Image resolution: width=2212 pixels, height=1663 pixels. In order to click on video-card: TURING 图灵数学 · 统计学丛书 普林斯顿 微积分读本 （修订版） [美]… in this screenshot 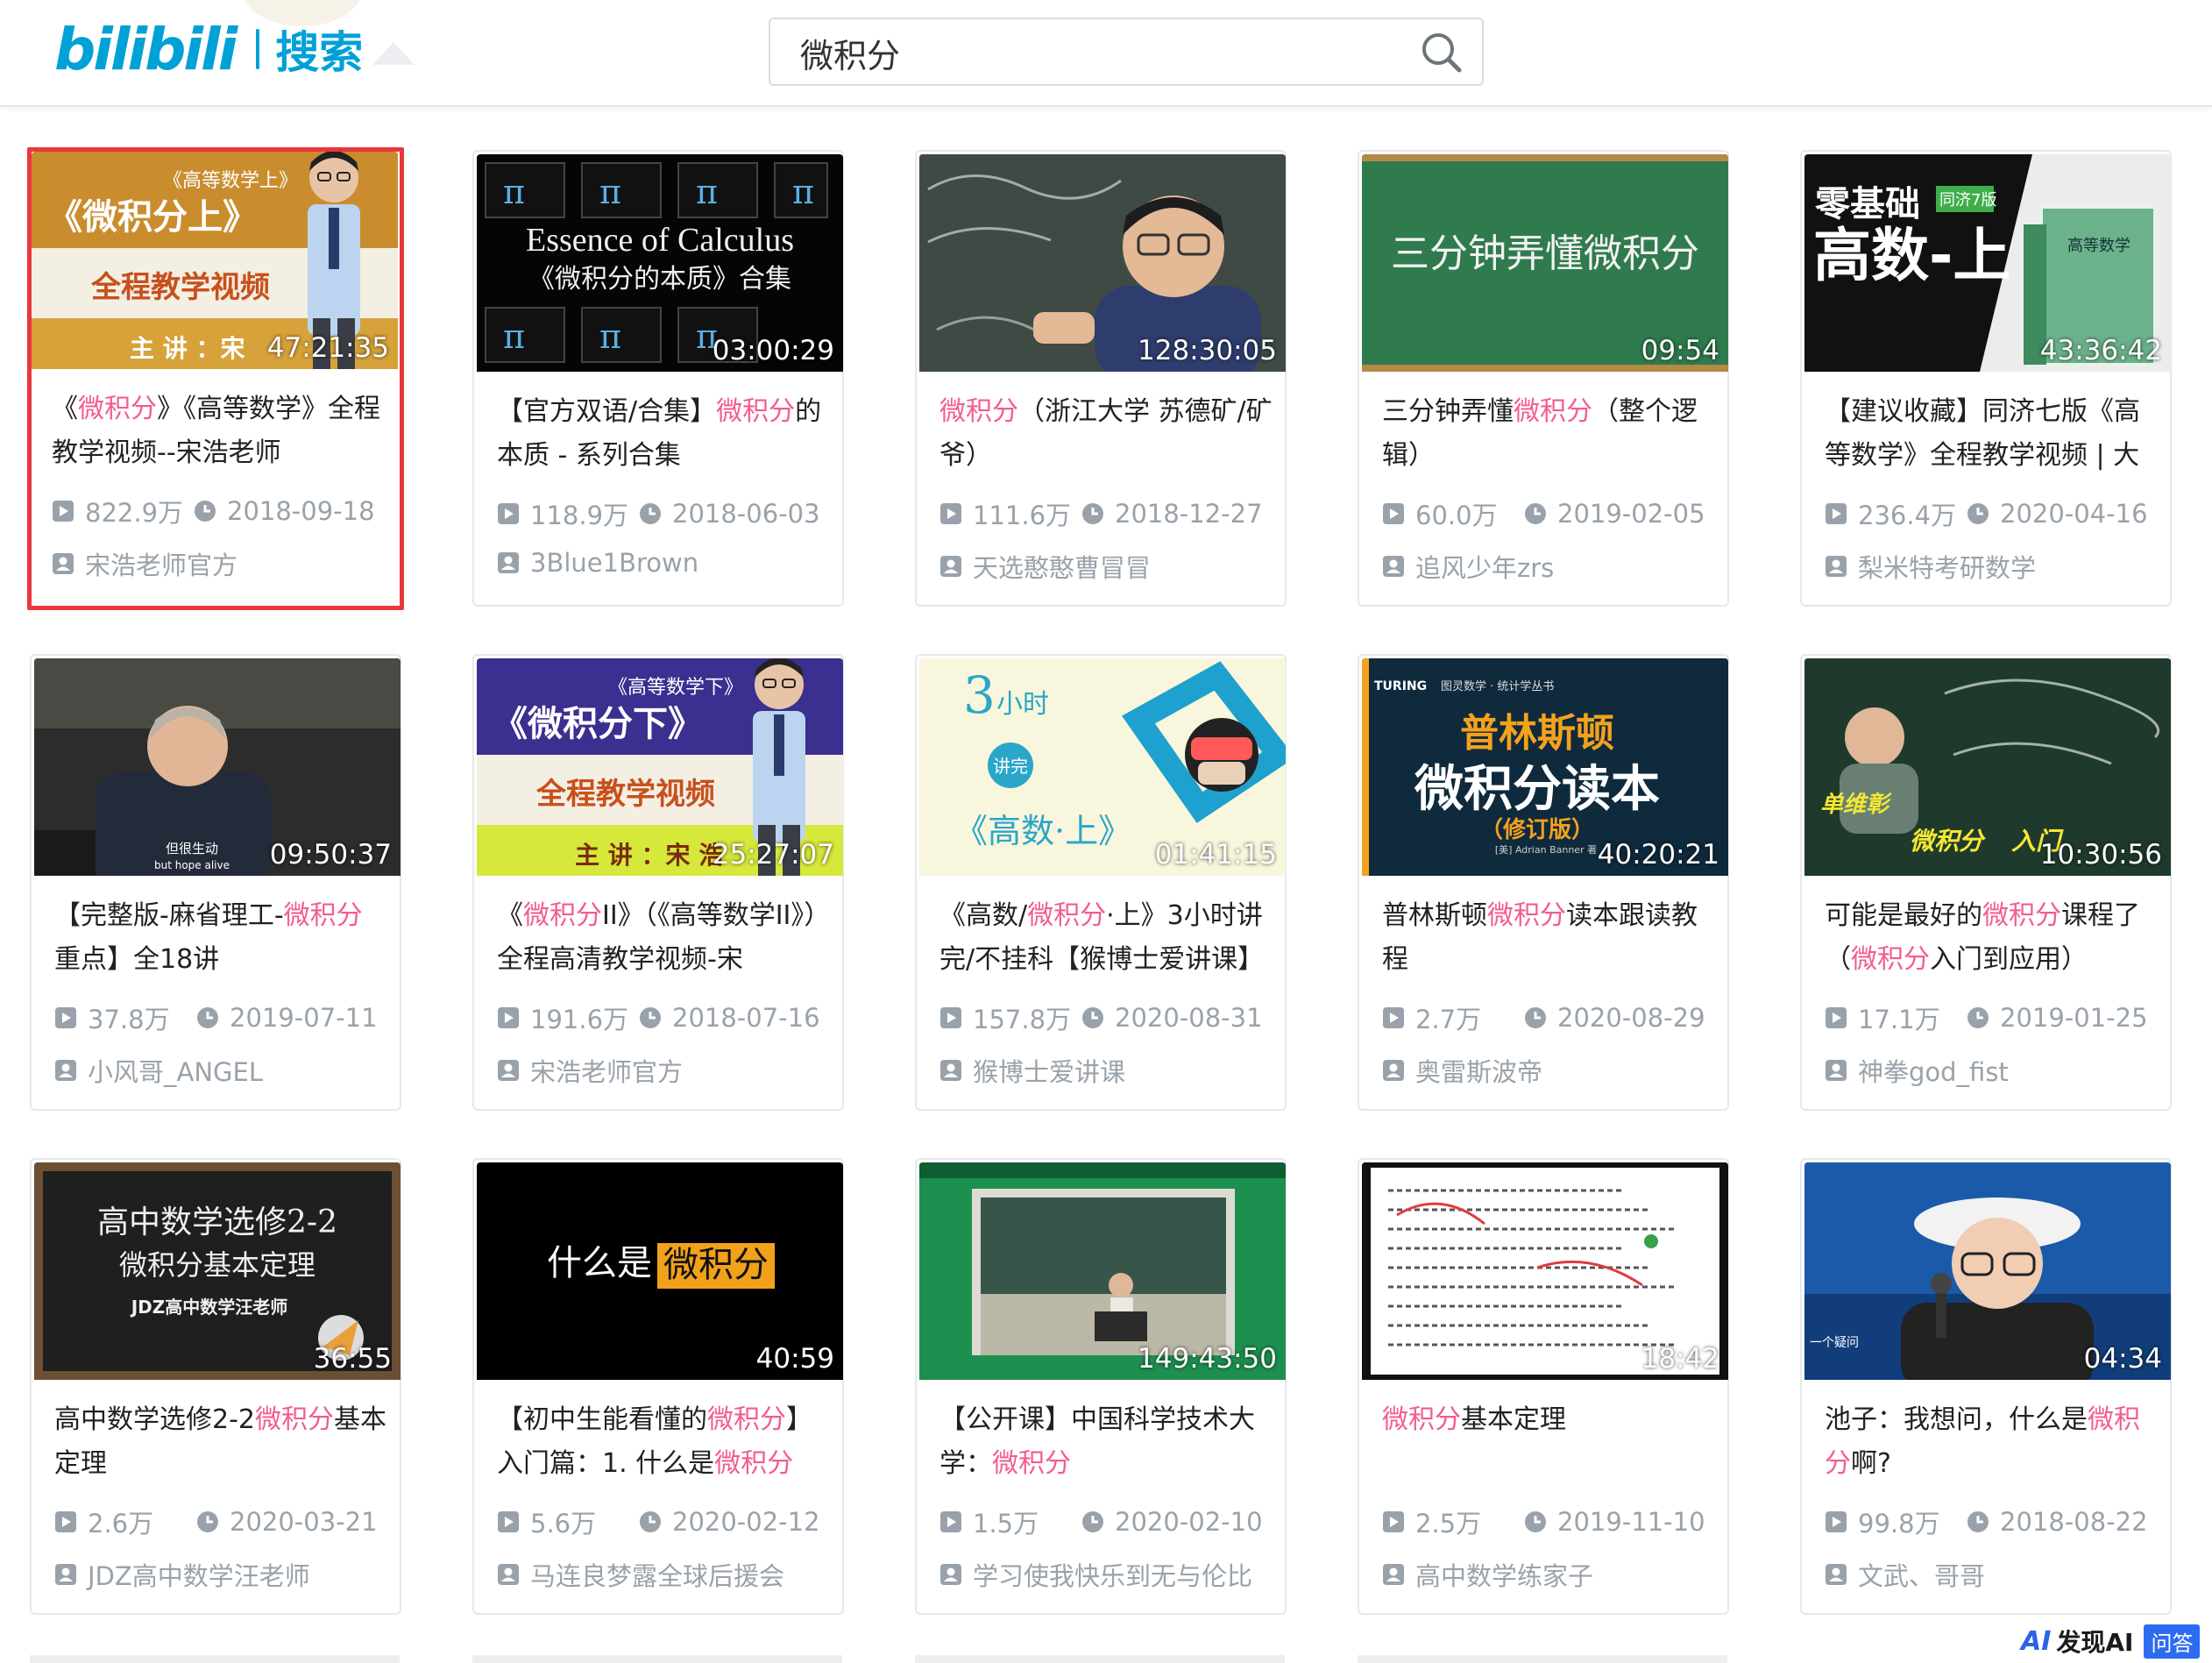, I will do `click(1543, 883)`.